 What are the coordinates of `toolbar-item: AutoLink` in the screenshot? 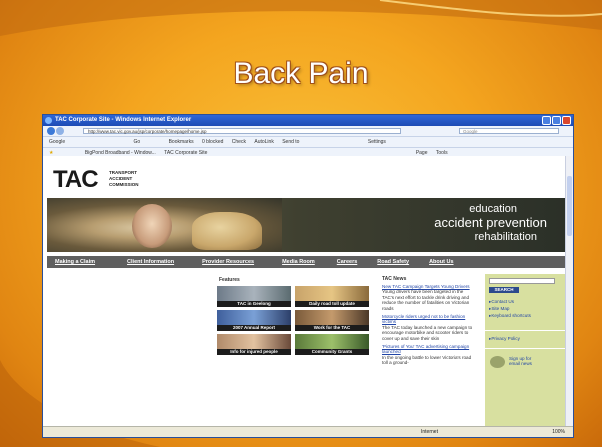 It's located at (263, 142).